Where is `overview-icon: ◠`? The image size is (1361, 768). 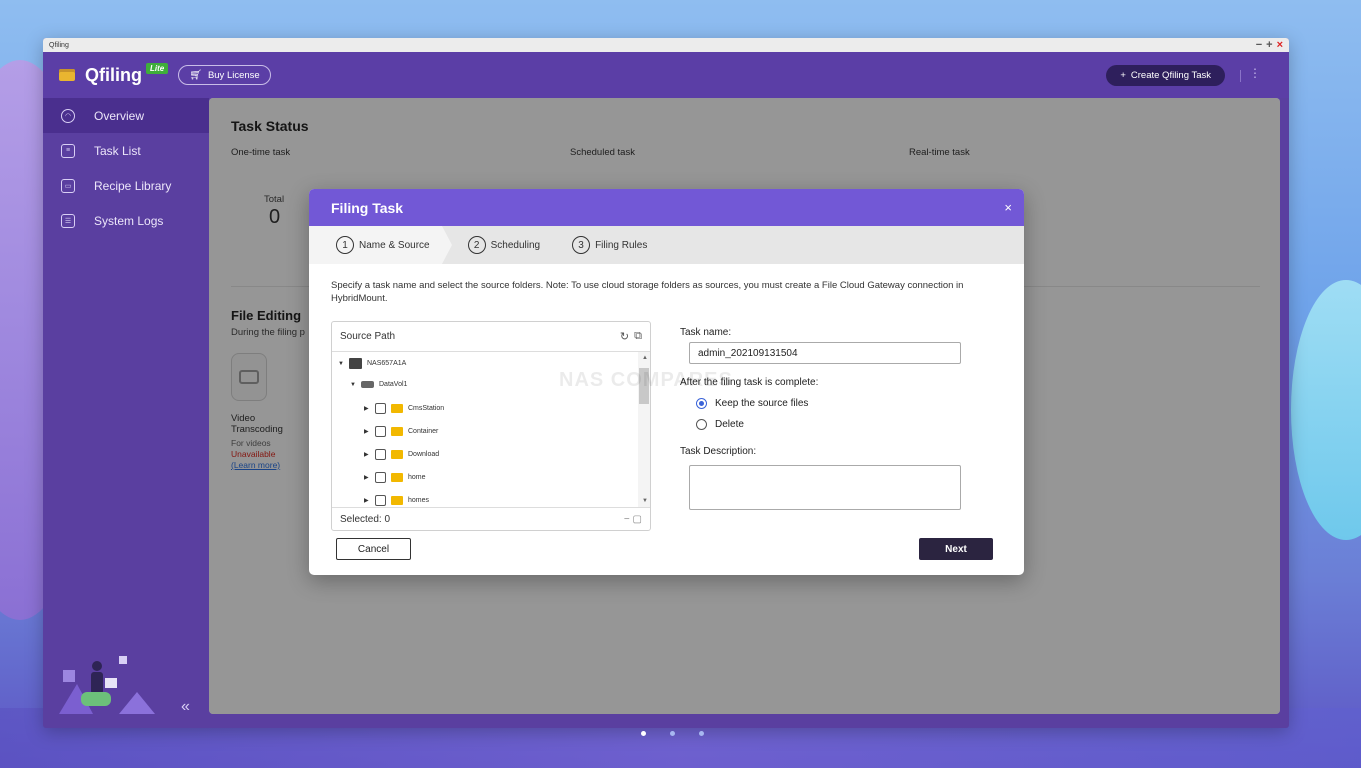
overview-icon: ◠ is located at coordinates (68, 115).